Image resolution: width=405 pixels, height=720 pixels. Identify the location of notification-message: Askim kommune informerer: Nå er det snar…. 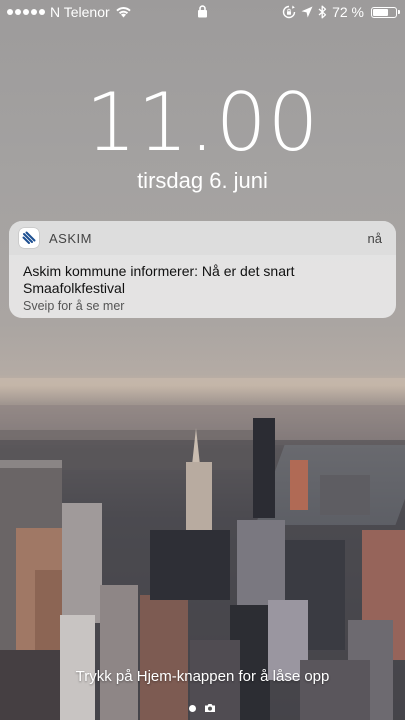
(159, 279).